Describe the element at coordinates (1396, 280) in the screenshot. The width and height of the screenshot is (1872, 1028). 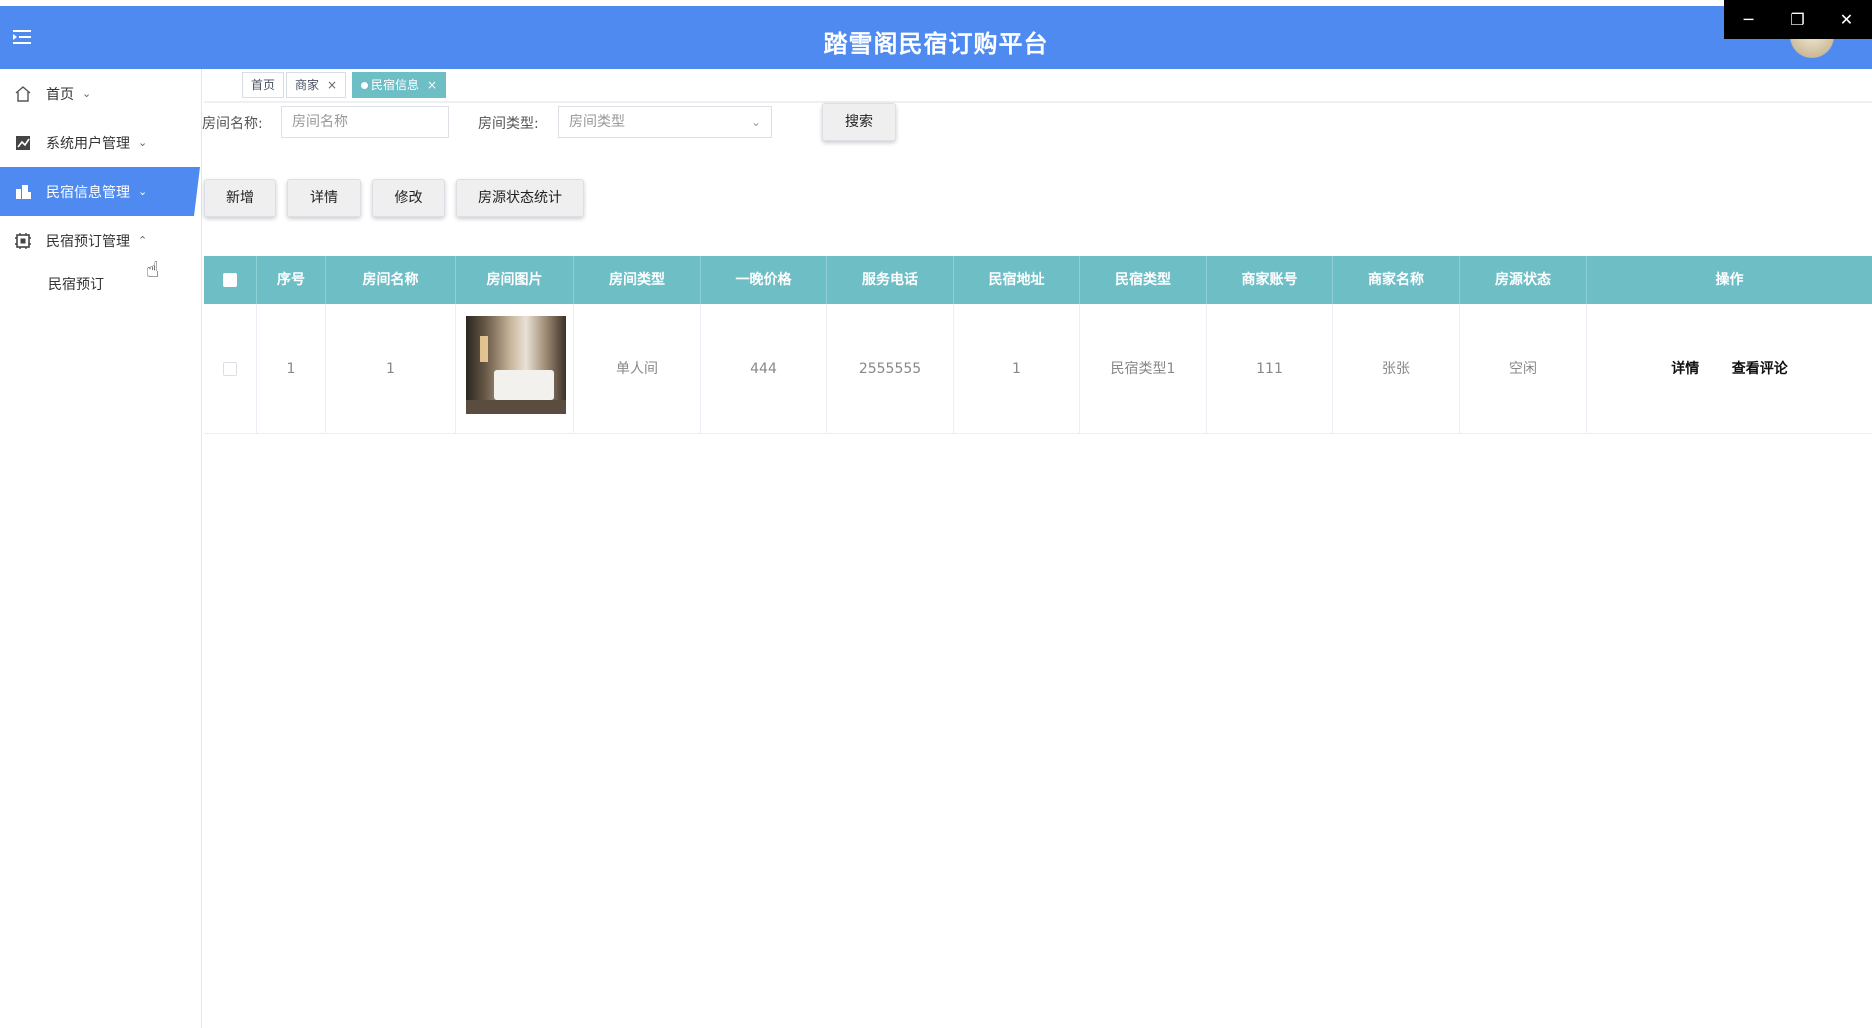
I see `column-header: 商家名称` at that location.